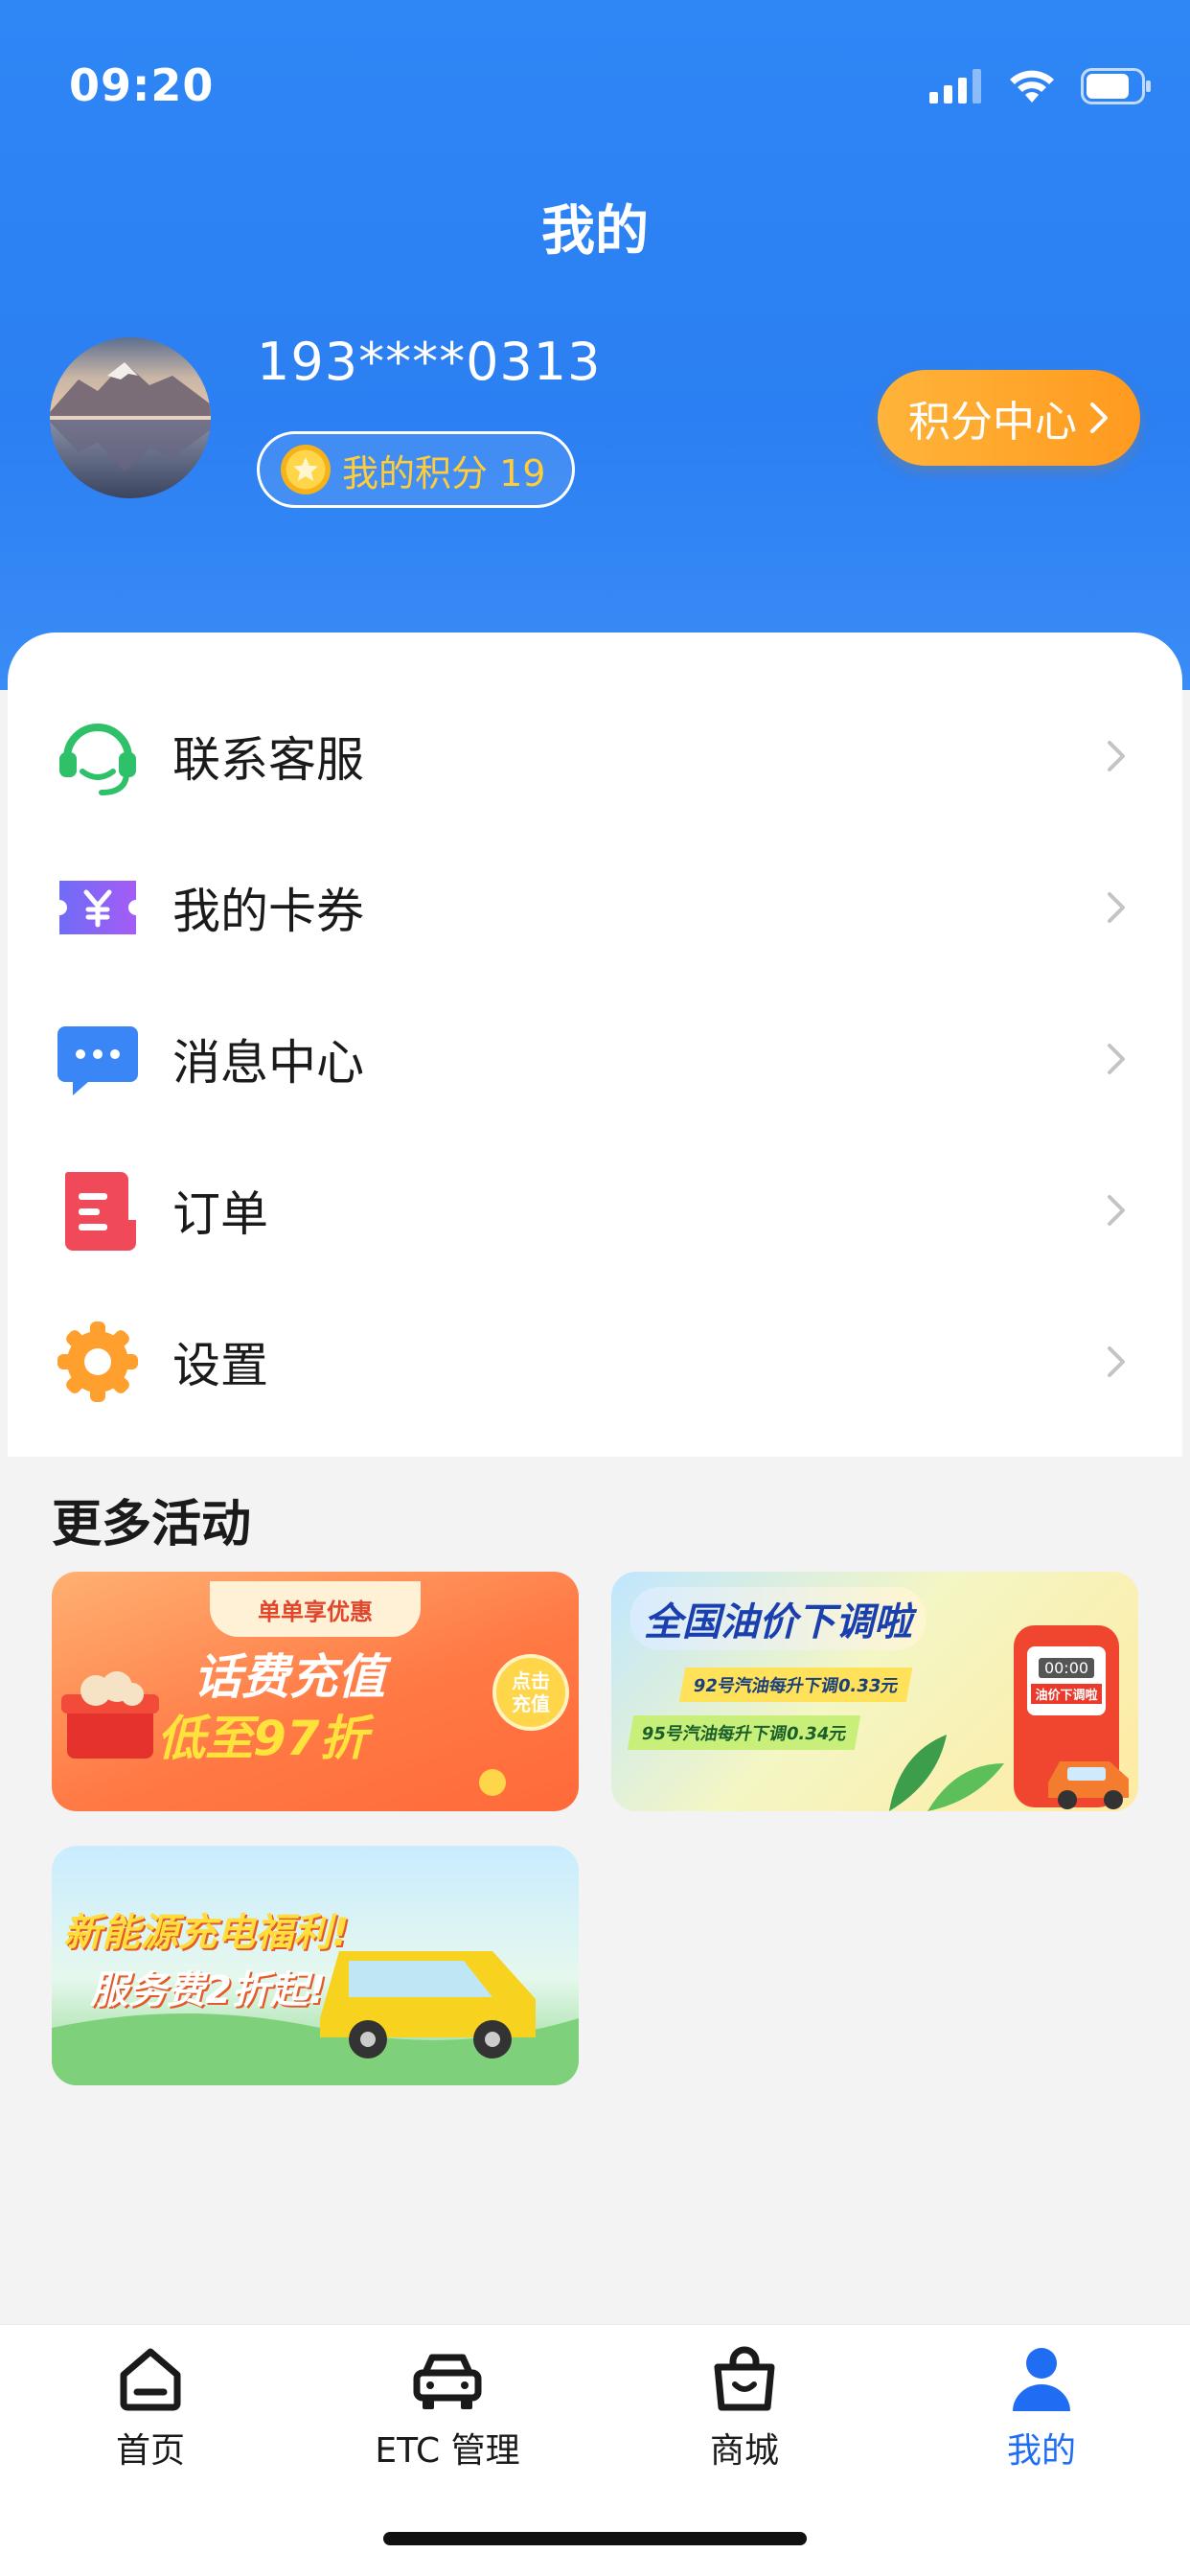 The width and height of the screenshot is (1190, 2576). I want to click on section-title: 更多活动, so click(152, 1525).